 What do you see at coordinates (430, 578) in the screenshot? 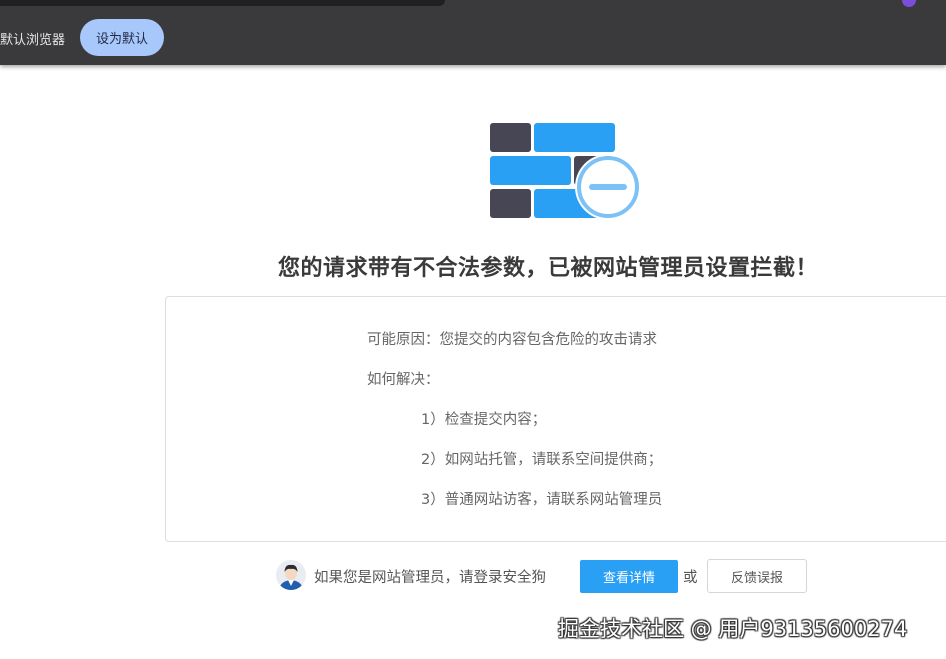
I see `admin-login-prompt: 如果您是网站管理员，请登录安全狗` at bounding box center [430, 578].